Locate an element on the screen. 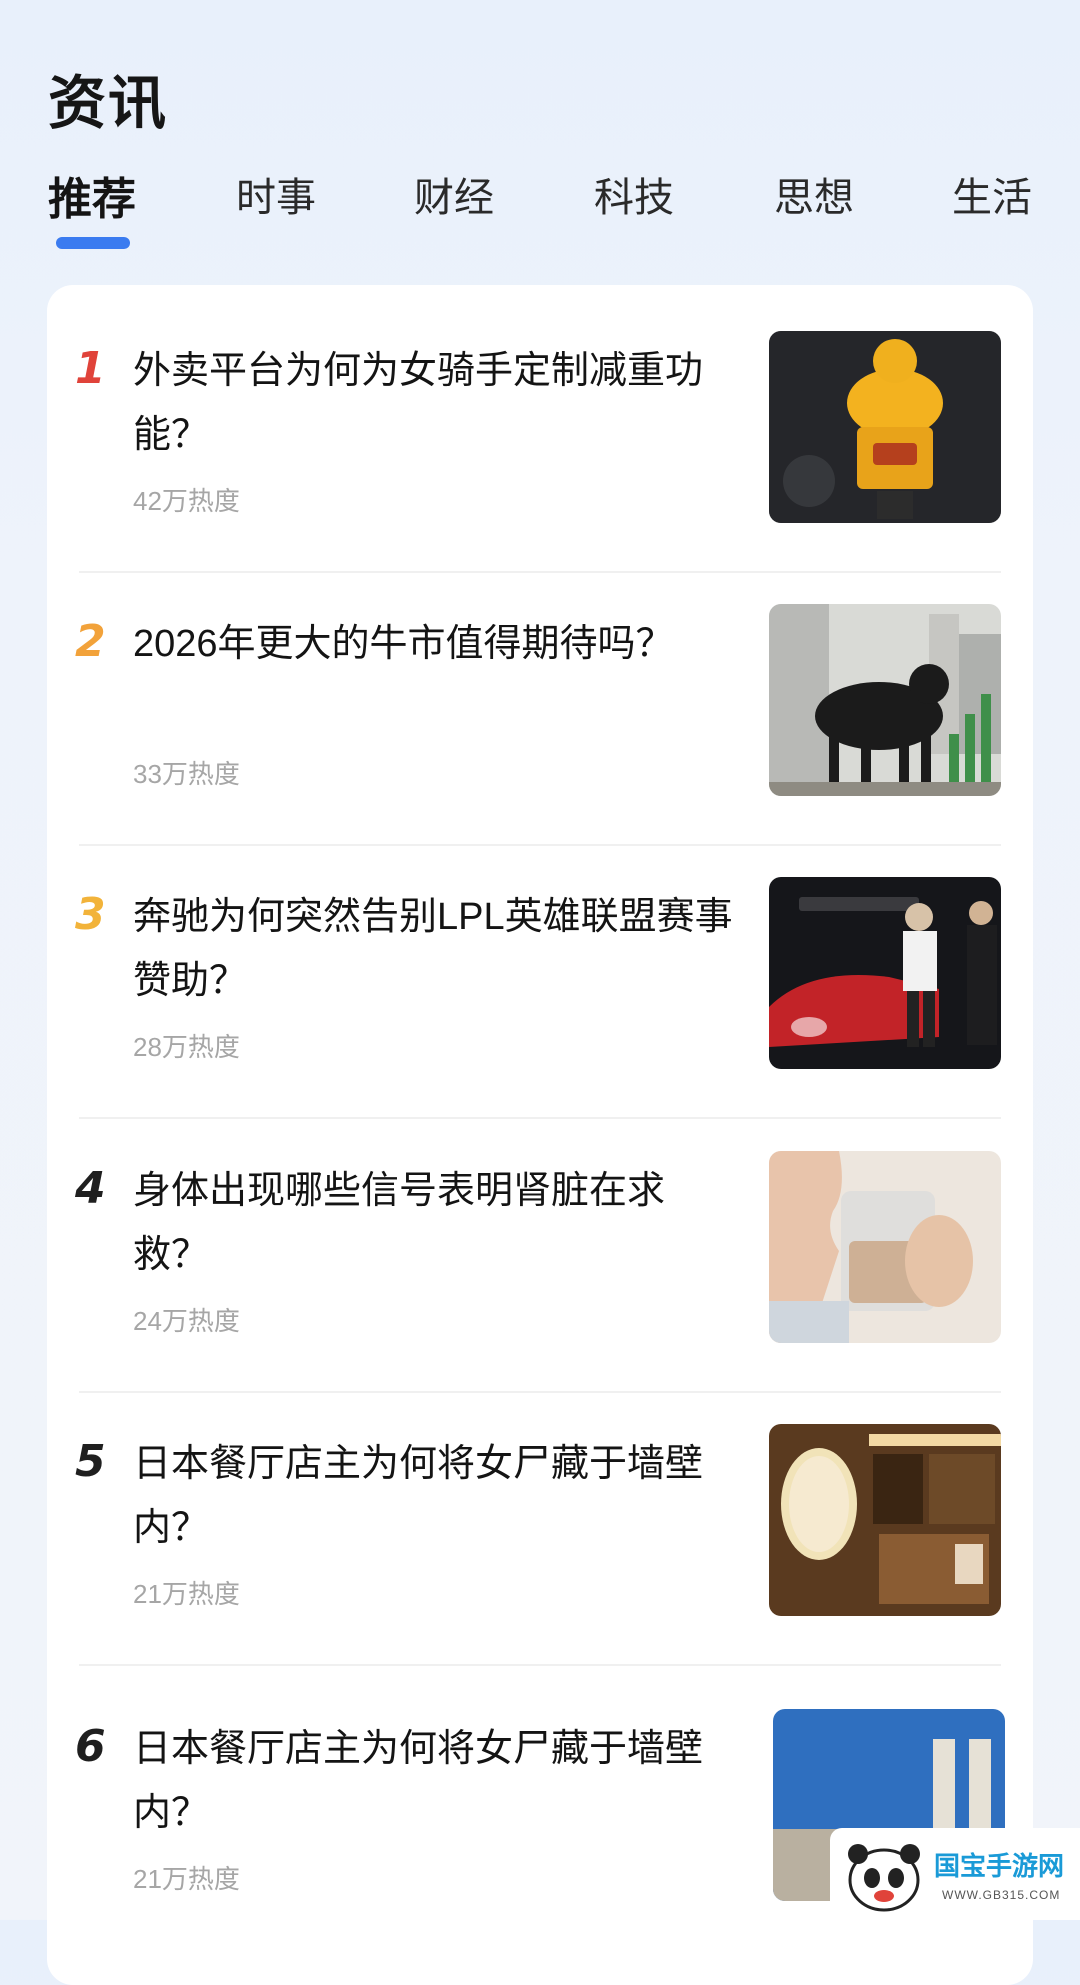  rank-number: 1 is located at coordinates (90, 368).